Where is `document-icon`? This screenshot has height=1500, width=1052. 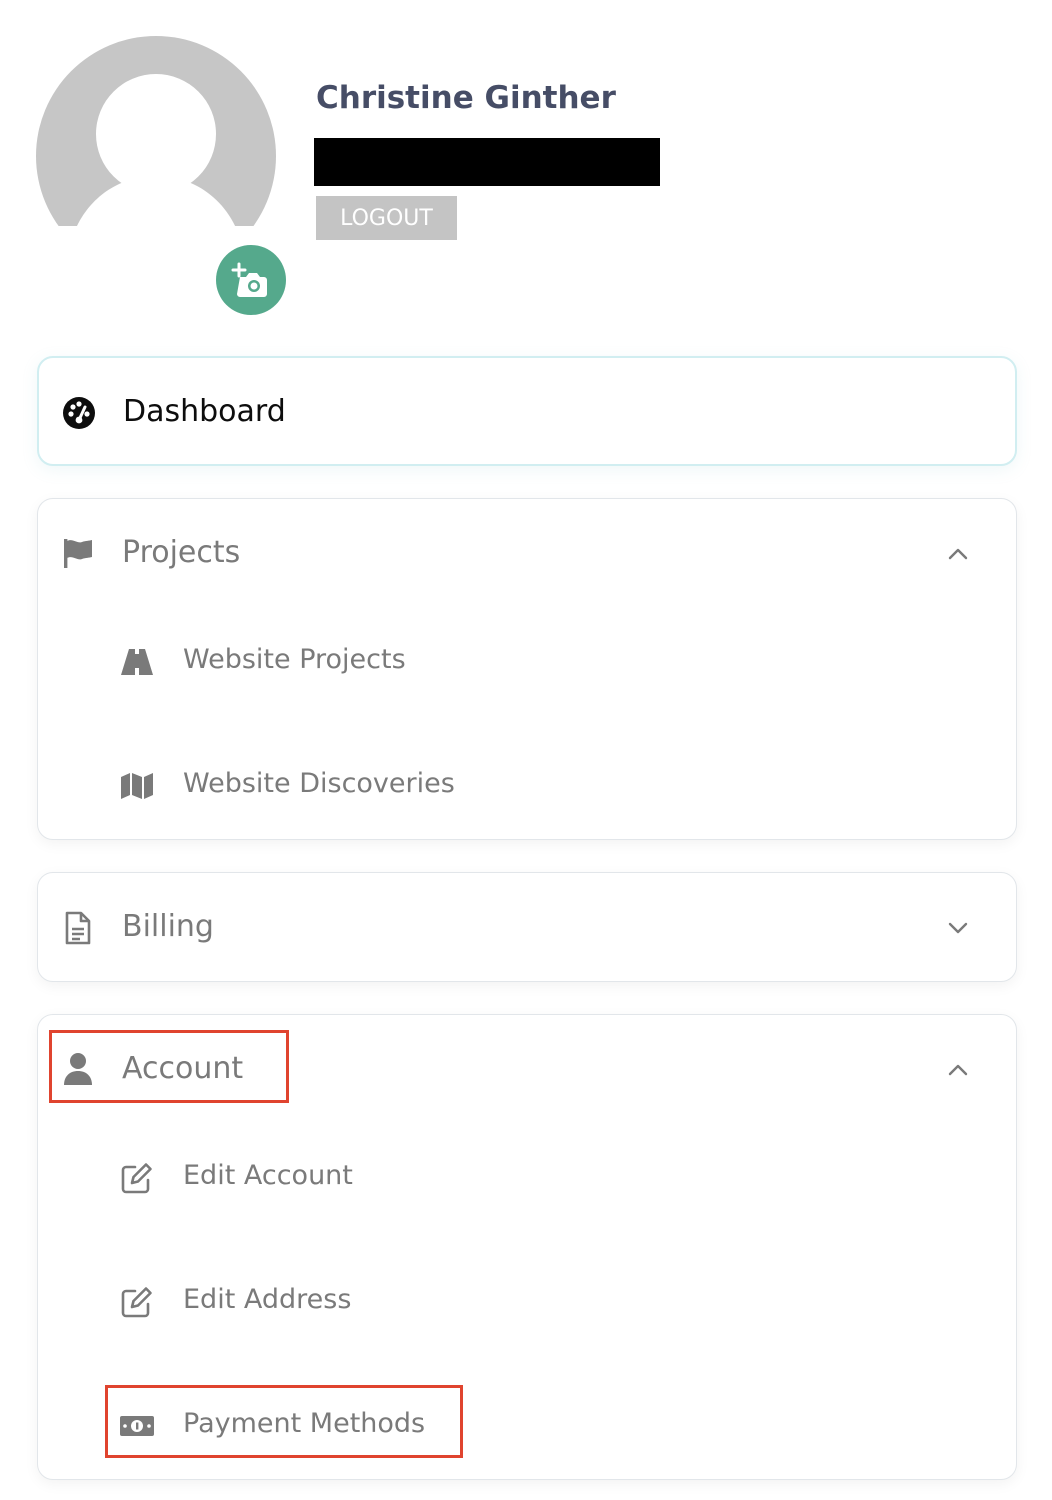 document-icon is located at coordinates (78, 928).